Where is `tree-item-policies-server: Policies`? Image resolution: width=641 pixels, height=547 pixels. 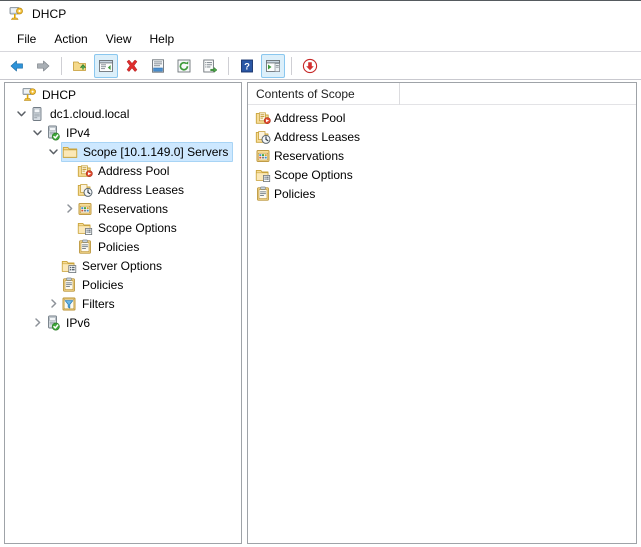 tree-item-policies-server: Policies is located at coordinates (123, 284).